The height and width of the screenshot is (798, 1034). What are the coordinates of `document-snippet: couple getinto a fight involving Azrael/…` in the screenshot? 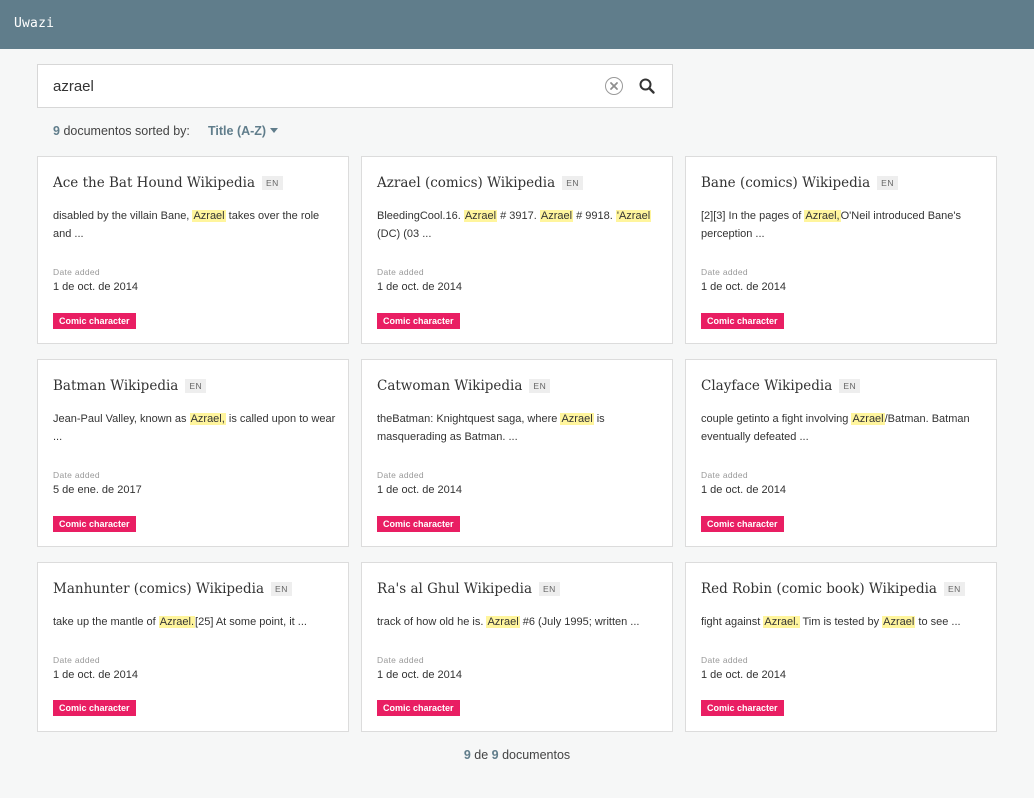 It's located at (843, 428).